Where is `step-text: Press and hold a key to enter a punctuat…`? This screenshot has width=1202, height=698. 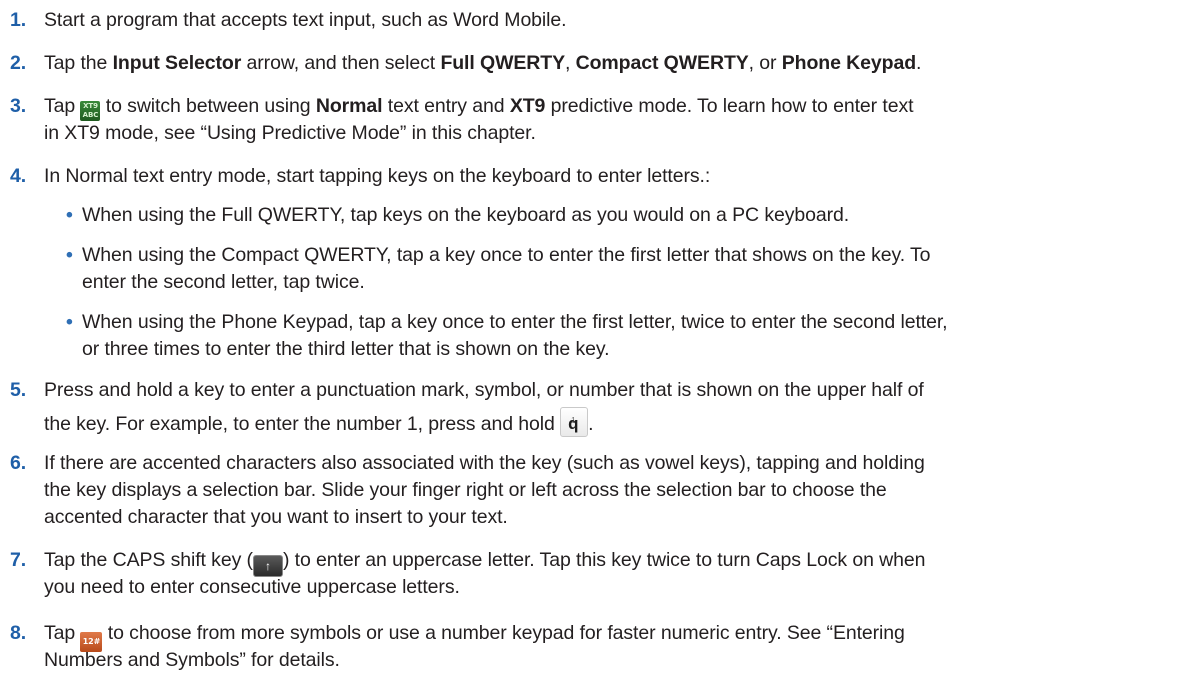 step-text: Press and hold a key to enter a punctuat… is located at coordinates (484, 390).